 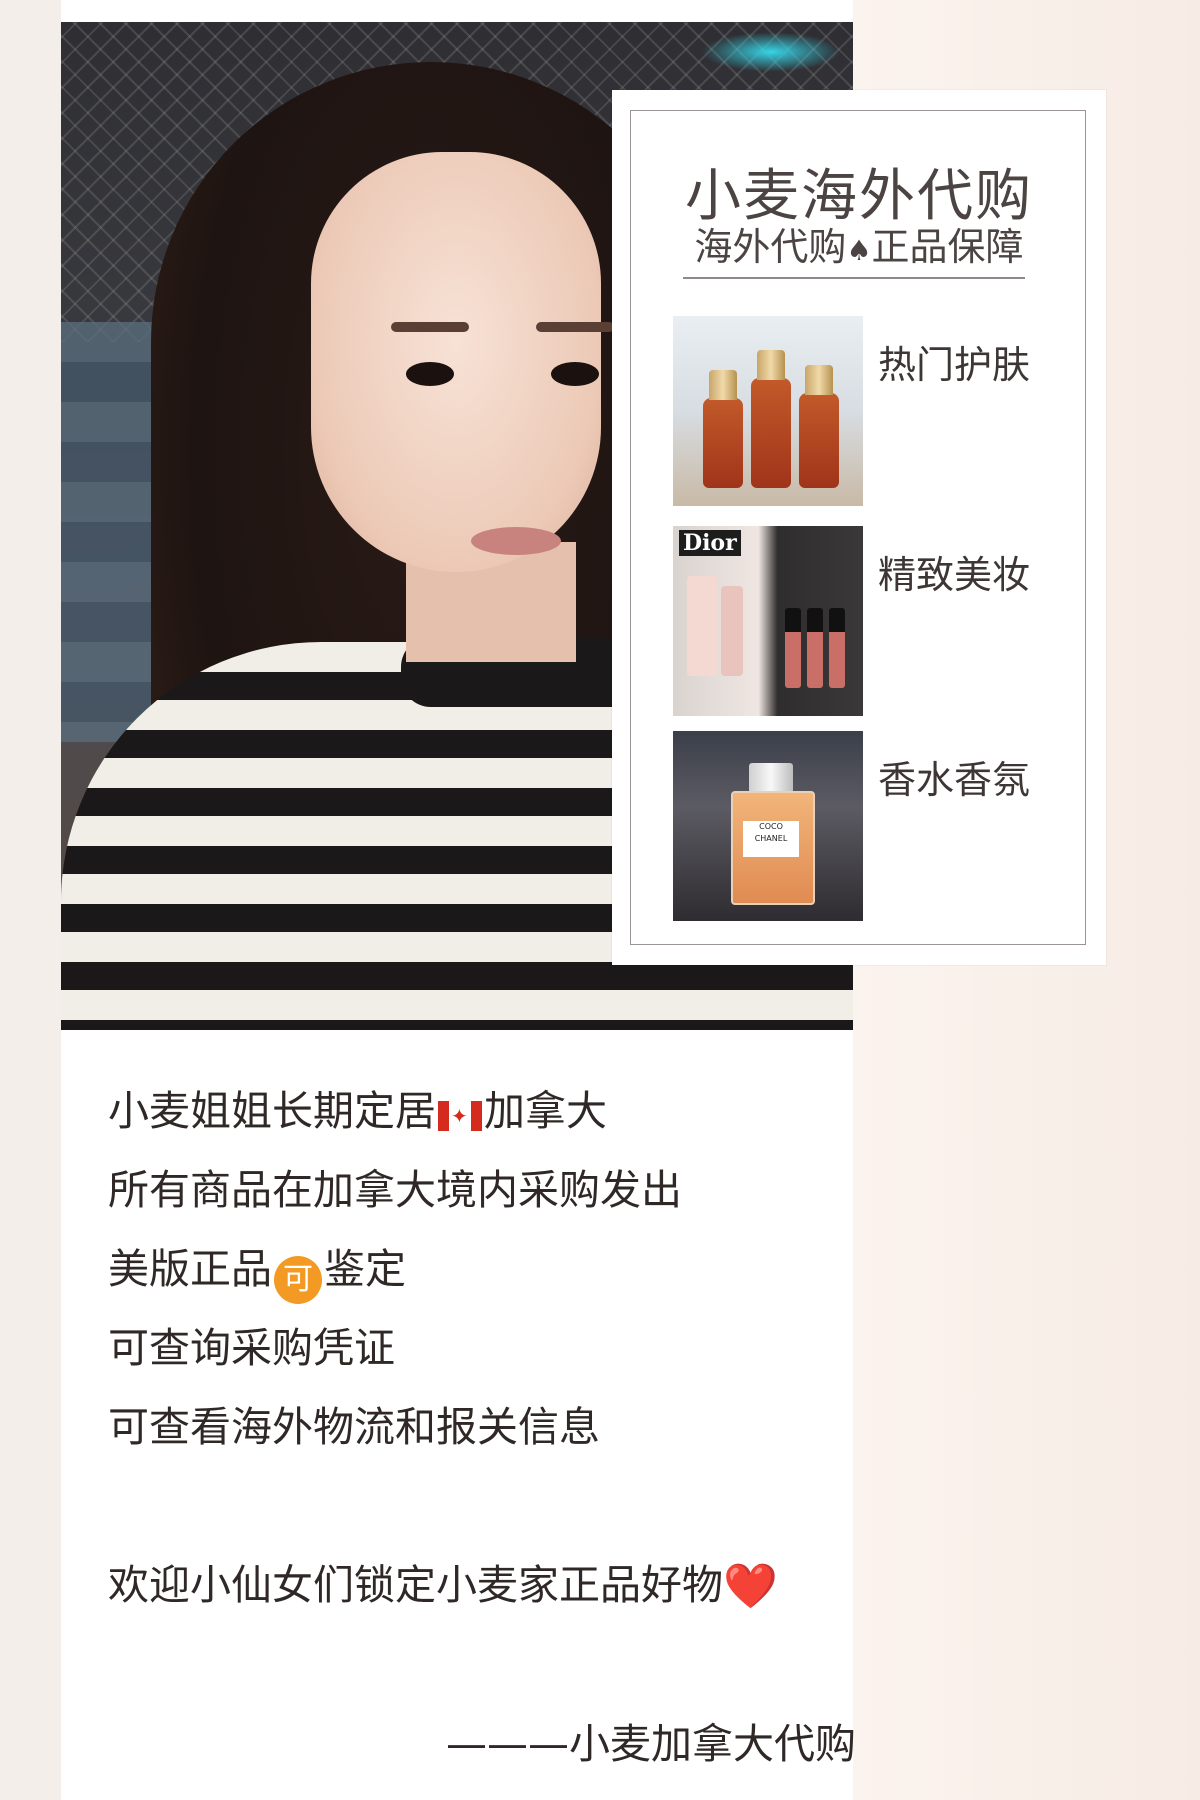 I want to click on category-label: 精致美妆, so click(x=954, y=575).